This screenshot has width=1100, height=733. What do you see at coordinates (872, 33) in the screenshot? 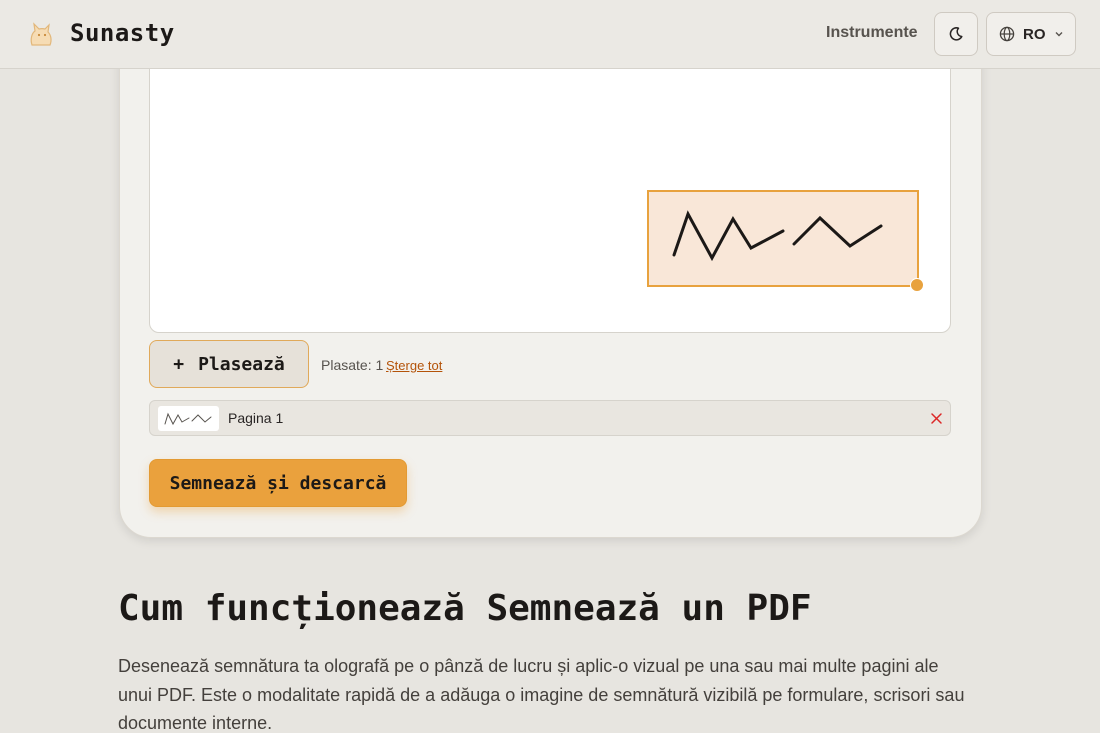
I see `nav-link-tools: Instrumente` at bounding box center [872, 33].